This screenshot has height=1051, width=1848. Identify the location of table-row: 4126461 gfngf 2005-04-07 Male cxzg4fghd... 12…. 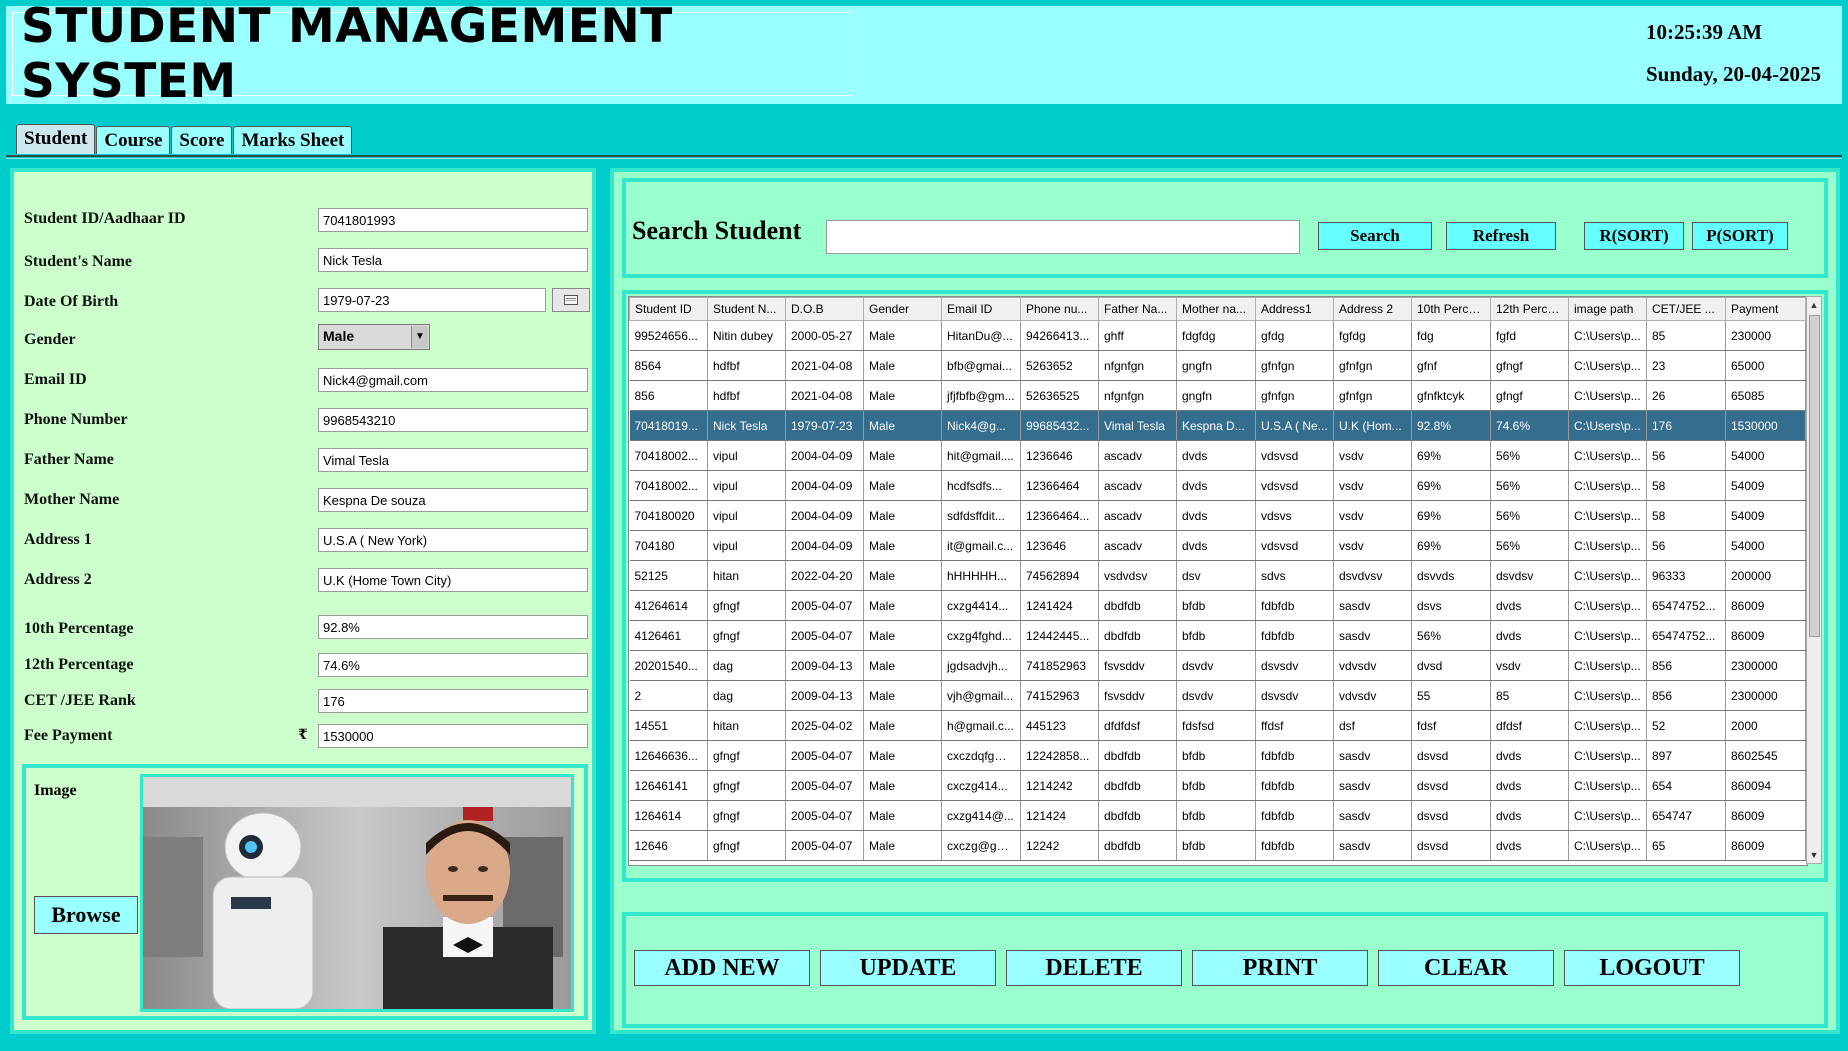
(1217, 635).